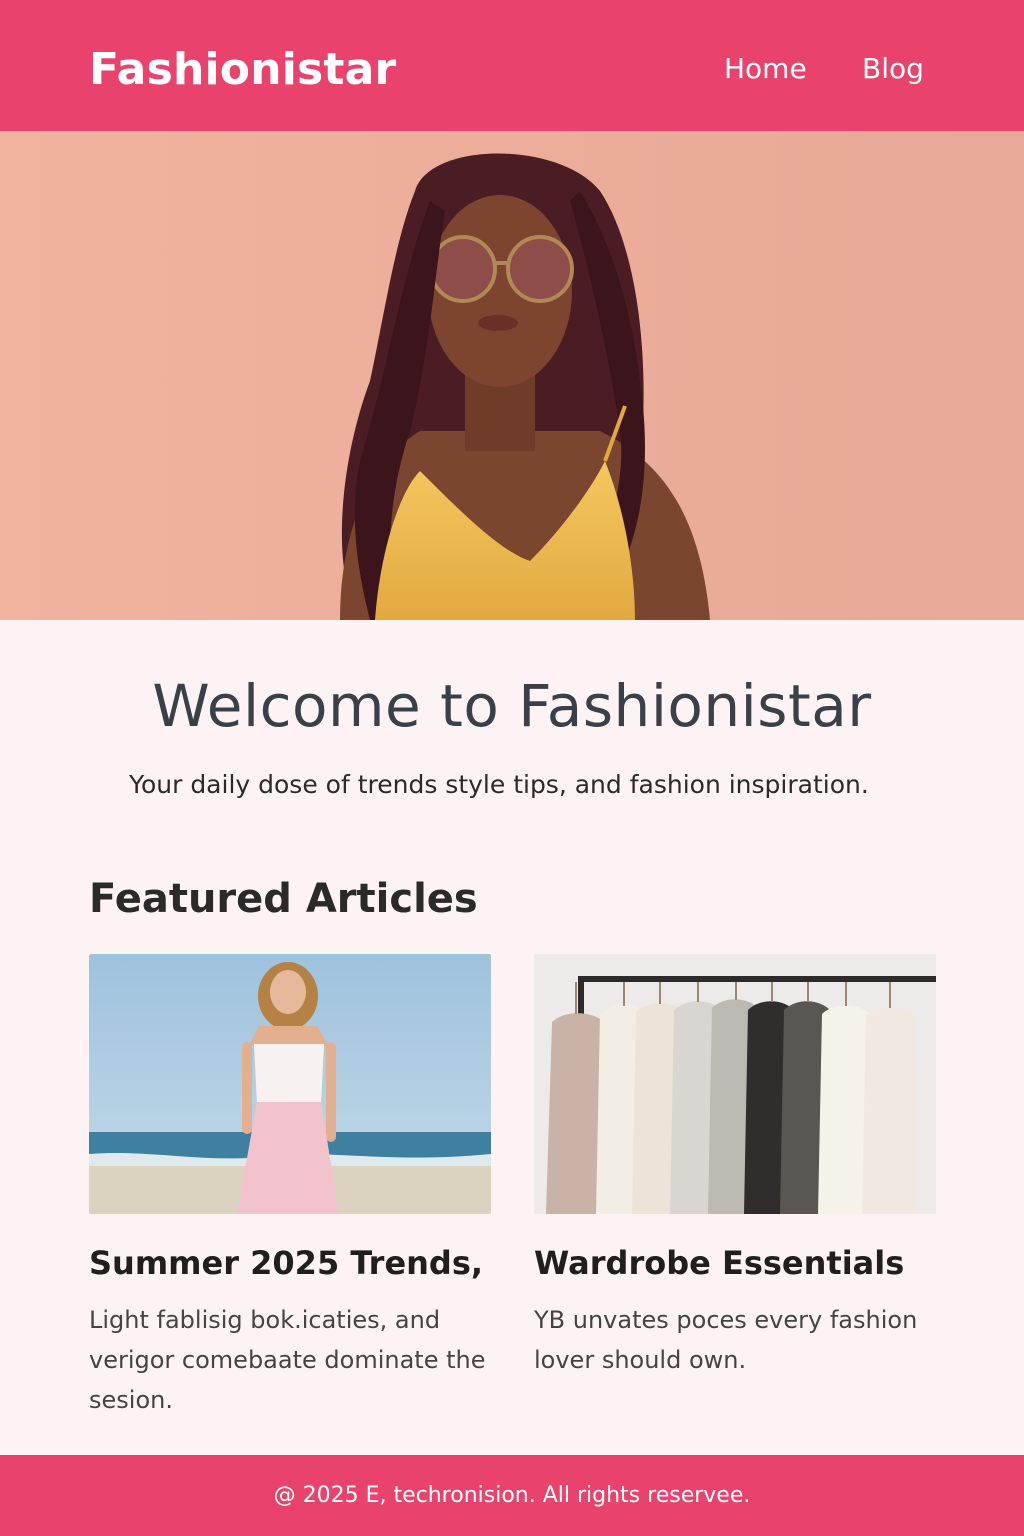 This screenshot has width=1024, height=1536. I want to click on nav-blog-link: Blog, so click(893, 68).